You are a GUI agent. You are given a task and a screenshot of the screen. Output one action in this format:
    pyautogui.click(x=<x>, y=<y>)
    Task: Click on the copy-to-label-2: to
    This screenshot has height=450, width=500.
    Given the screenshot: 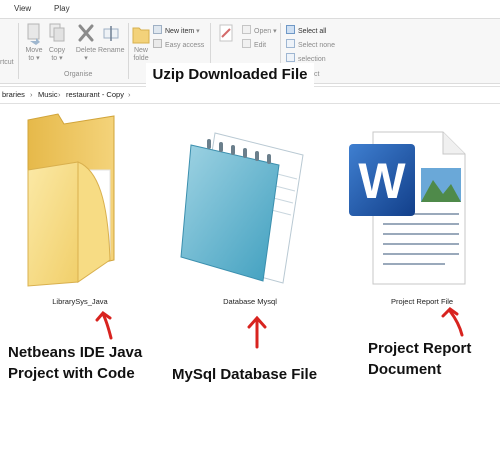 What is the action you would take?
    pyautogui.click(x=54, y=58)
    